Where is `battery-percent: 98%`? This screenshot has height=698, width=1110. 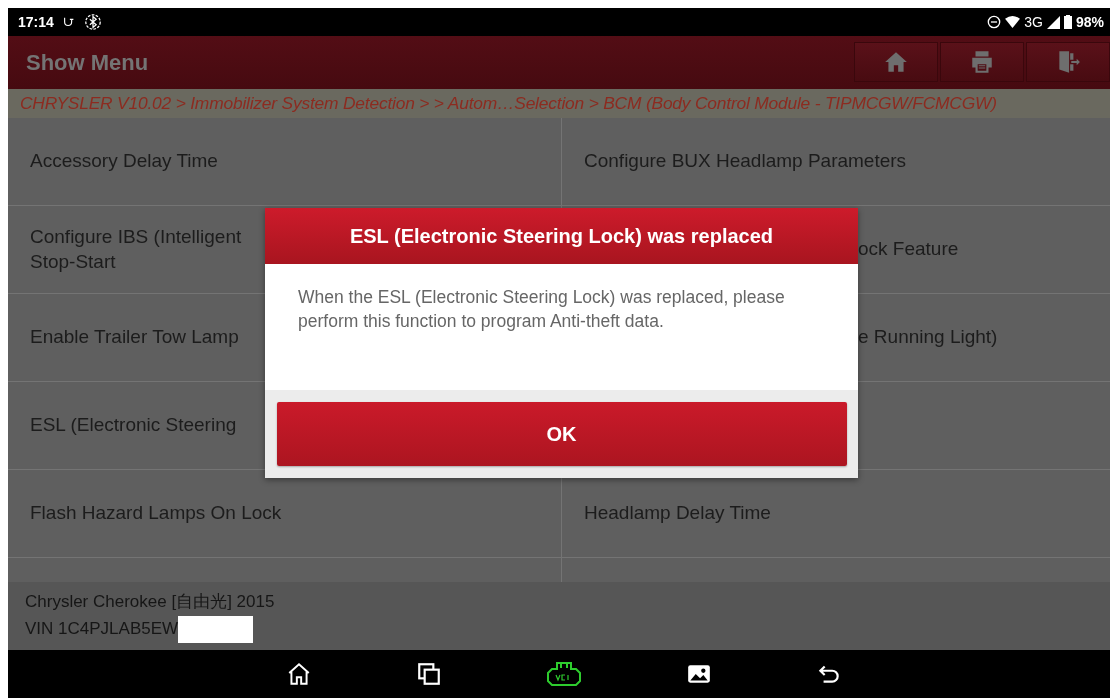 battery-percent: 98% is located at coordinates (1089, 22).